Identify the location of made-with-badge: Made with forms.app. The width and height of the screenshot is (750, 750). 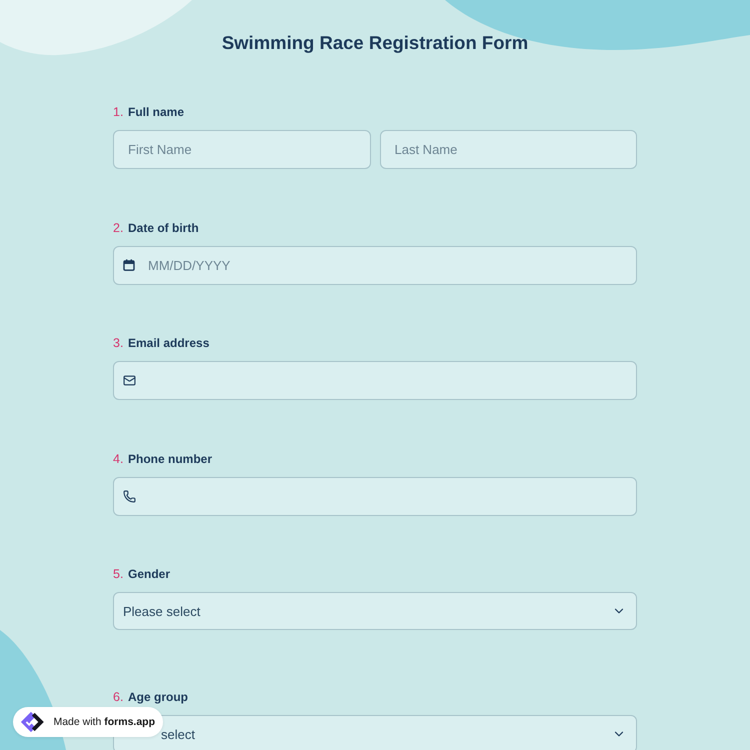
(88, 722).